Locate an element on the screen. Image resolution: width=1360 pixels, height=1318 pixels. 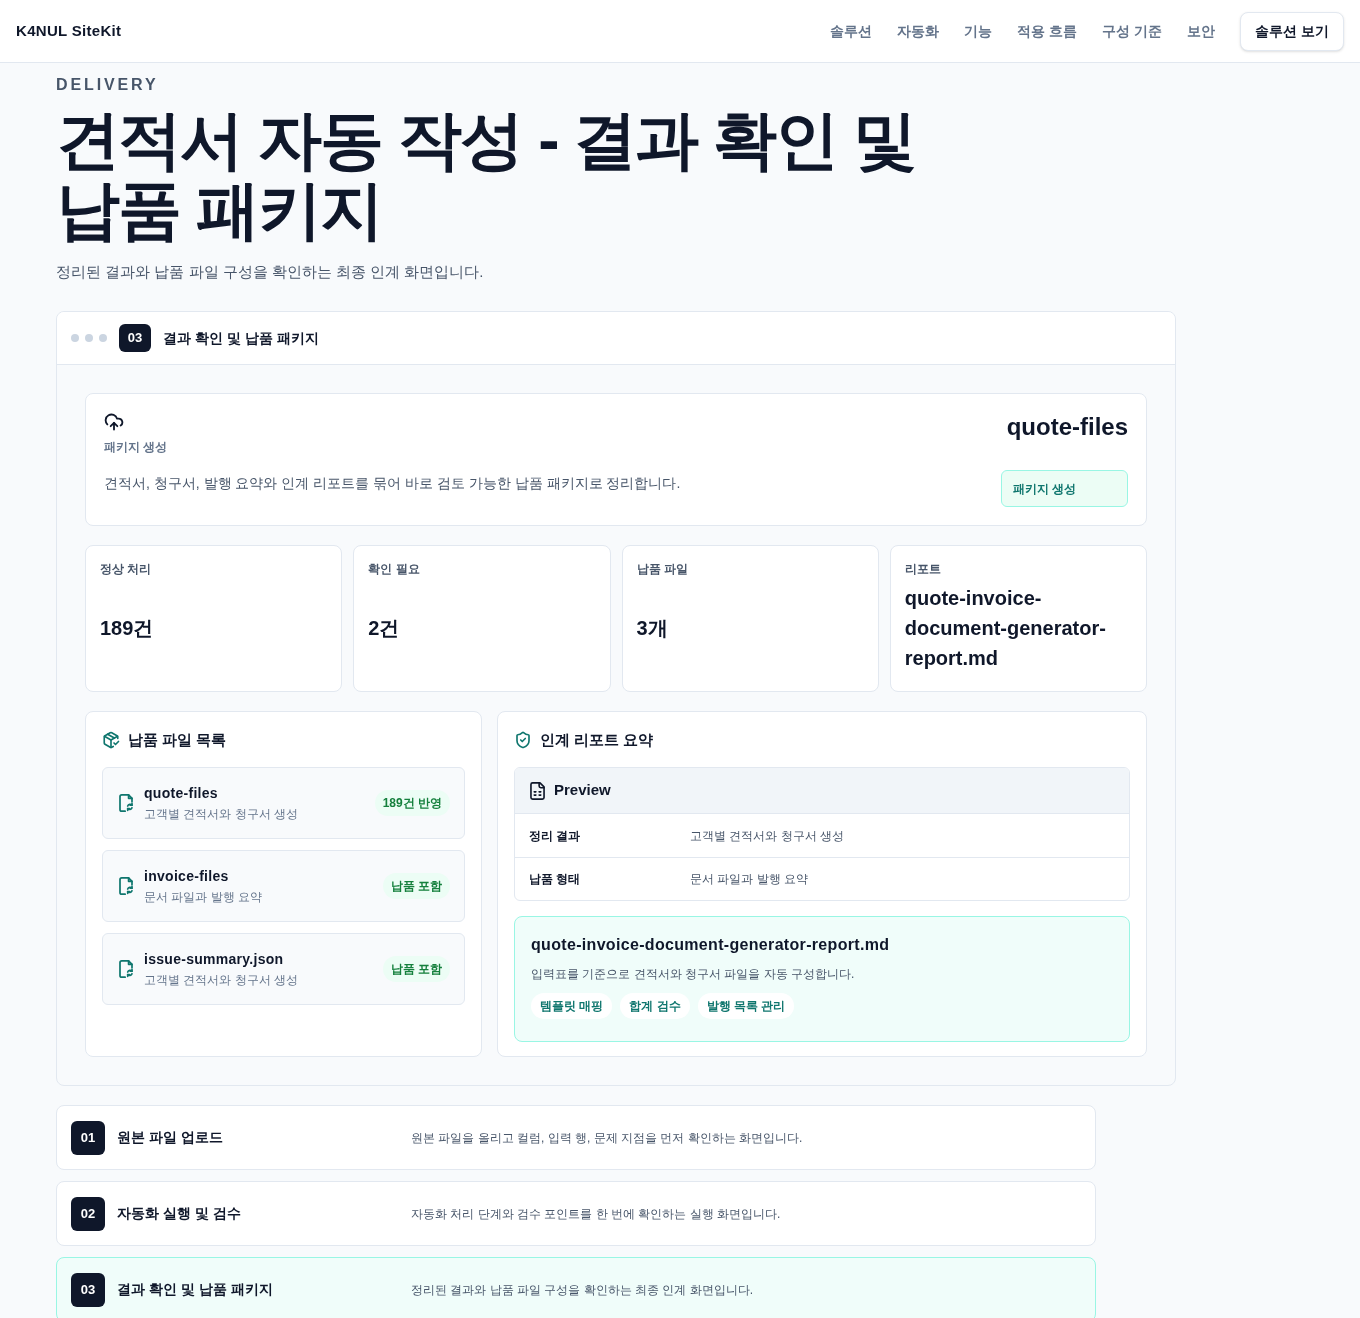
nav-link: 자동화 is located at coordinates (918, 31).